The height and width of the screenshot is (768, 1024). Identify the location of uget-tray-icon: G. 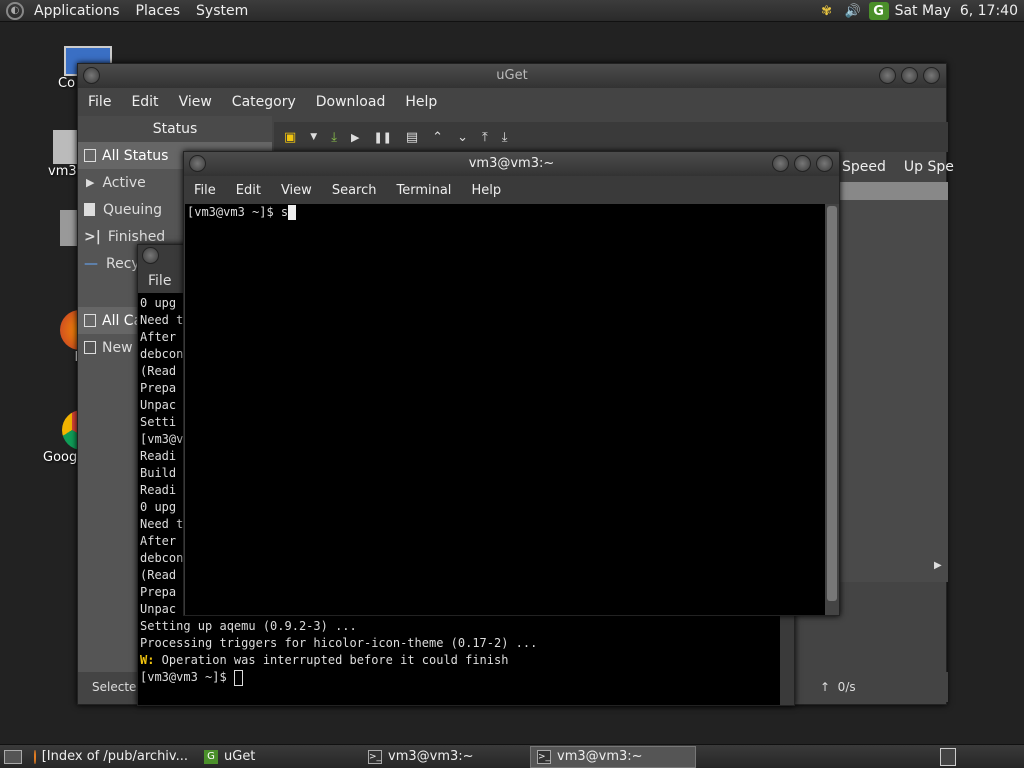
(878, 11).